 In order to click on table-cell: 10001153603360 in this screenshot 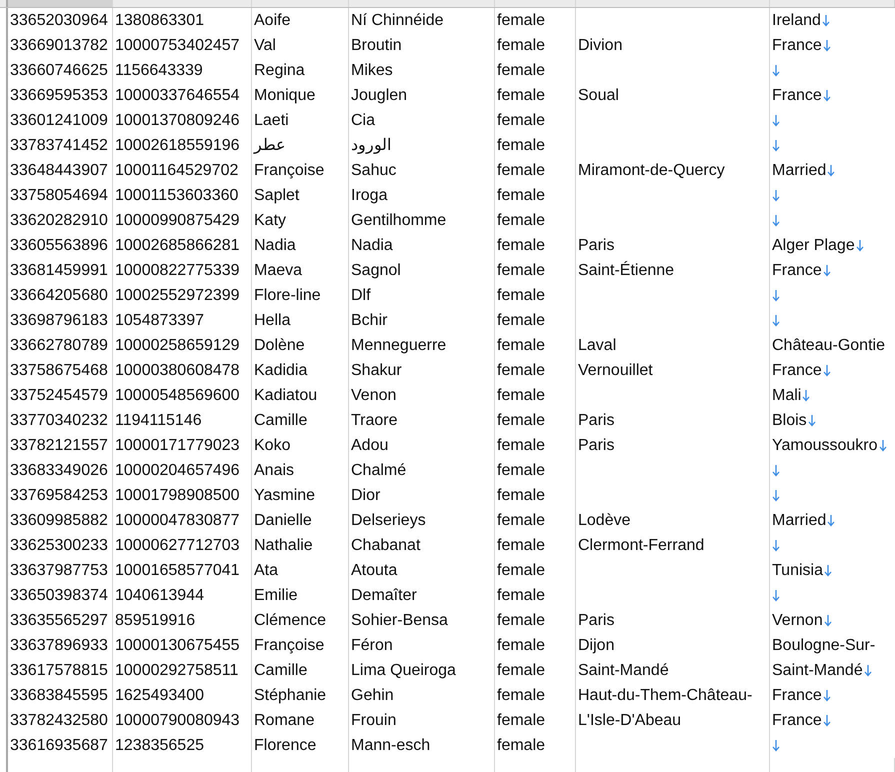, I will do `click(176, 196)`.